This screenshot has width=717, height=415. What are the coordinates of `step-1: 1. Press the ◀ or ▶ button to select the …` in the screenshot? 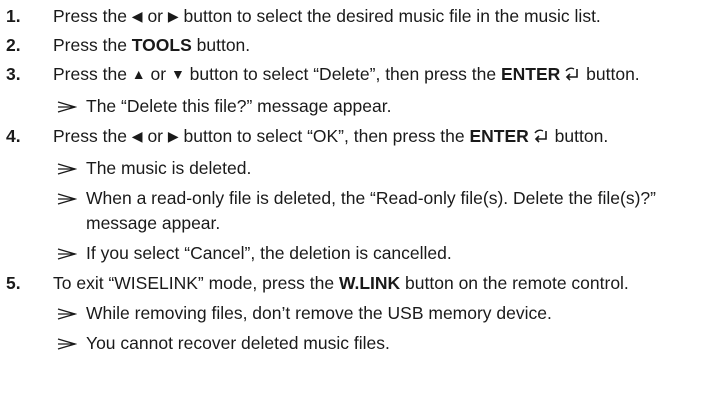 It's located at (358, 16).